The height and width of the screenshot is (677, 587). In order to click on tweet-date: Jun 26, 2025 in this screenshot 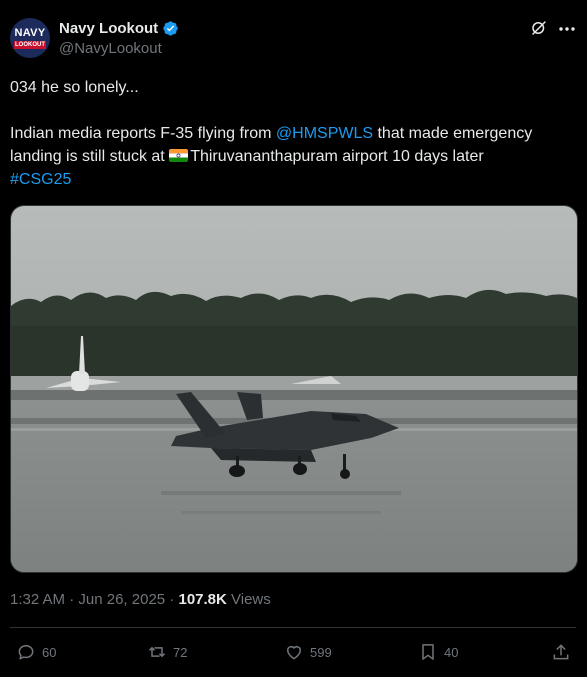, I will do `click(121, 599)`.